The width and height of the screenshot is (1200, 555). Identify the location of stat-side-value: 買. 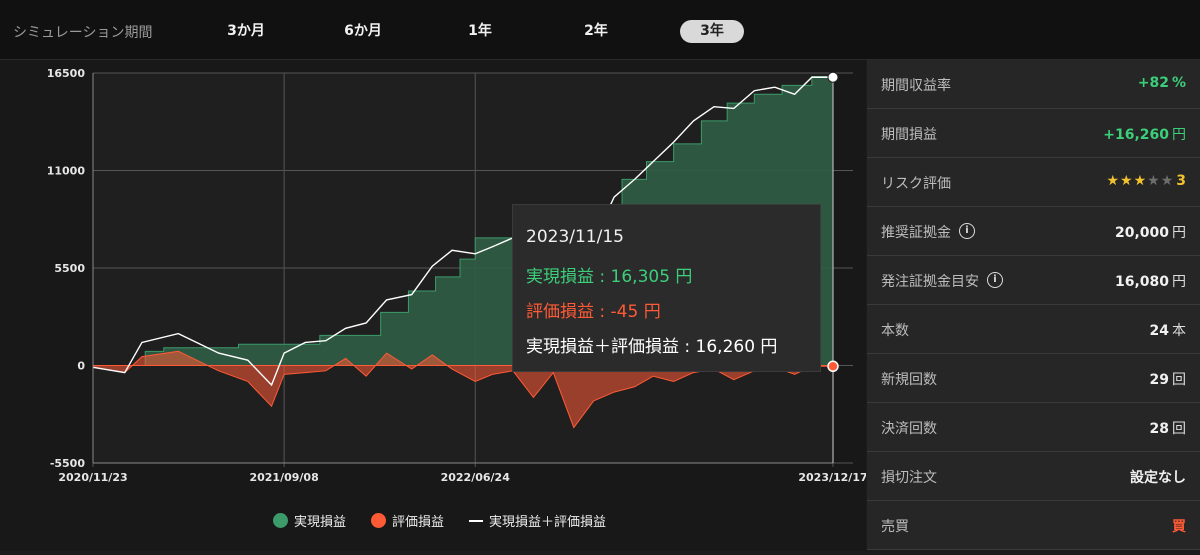
(1179, 527).